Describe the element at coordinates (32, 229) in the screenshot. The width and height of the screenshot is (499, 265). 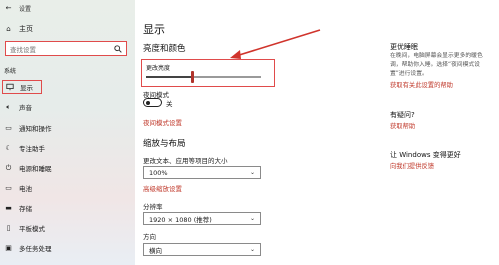
I see `sidebar-item-label: 平板模式` at that location.